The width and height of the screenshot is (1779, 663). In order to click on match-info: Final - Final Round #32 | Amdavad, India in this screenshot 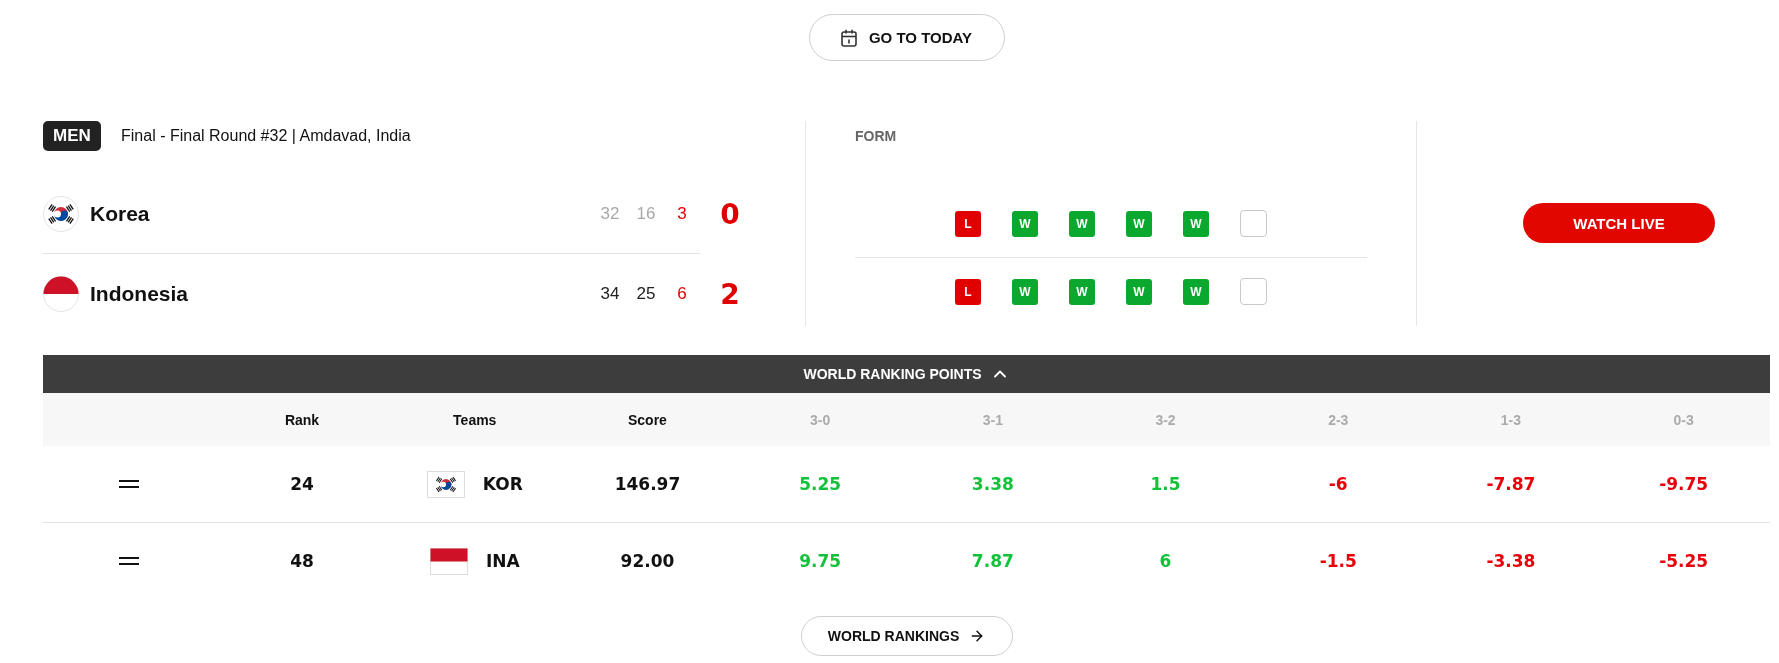, I will do `click(266, 136)`.